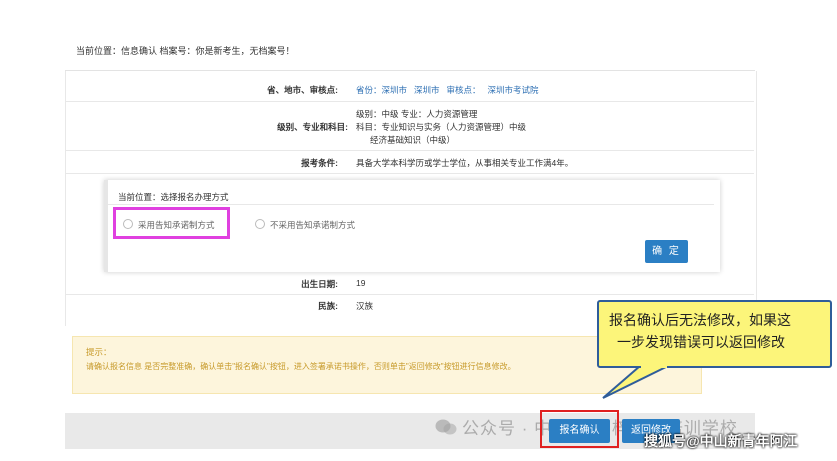 This screenshot has width=837, height=461. I want to click on level-line: 经济基础知识（中级）, so click(413, 140).